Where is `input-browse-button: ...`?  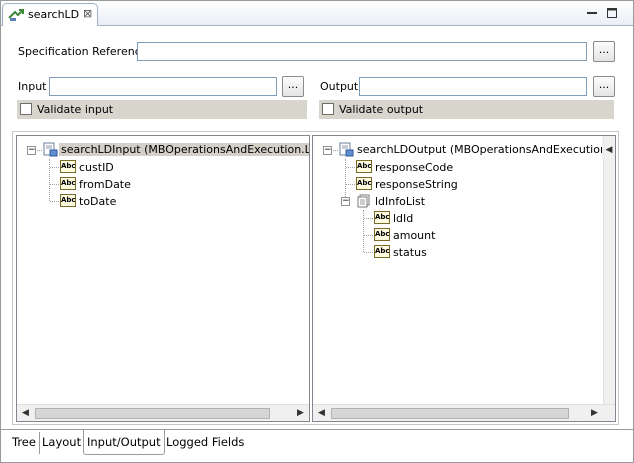 input-browse-button: ... is located at coordinates (293, 86).